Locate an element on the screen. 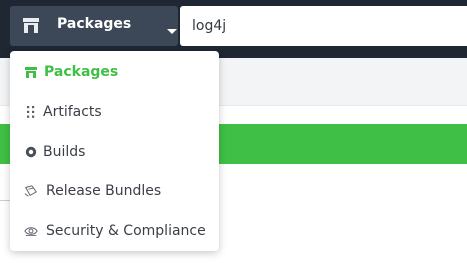 Image resolution: width=467 pixels, height=263 pixels. menu-item-packages: Packages is located at coordinates (114, 72).